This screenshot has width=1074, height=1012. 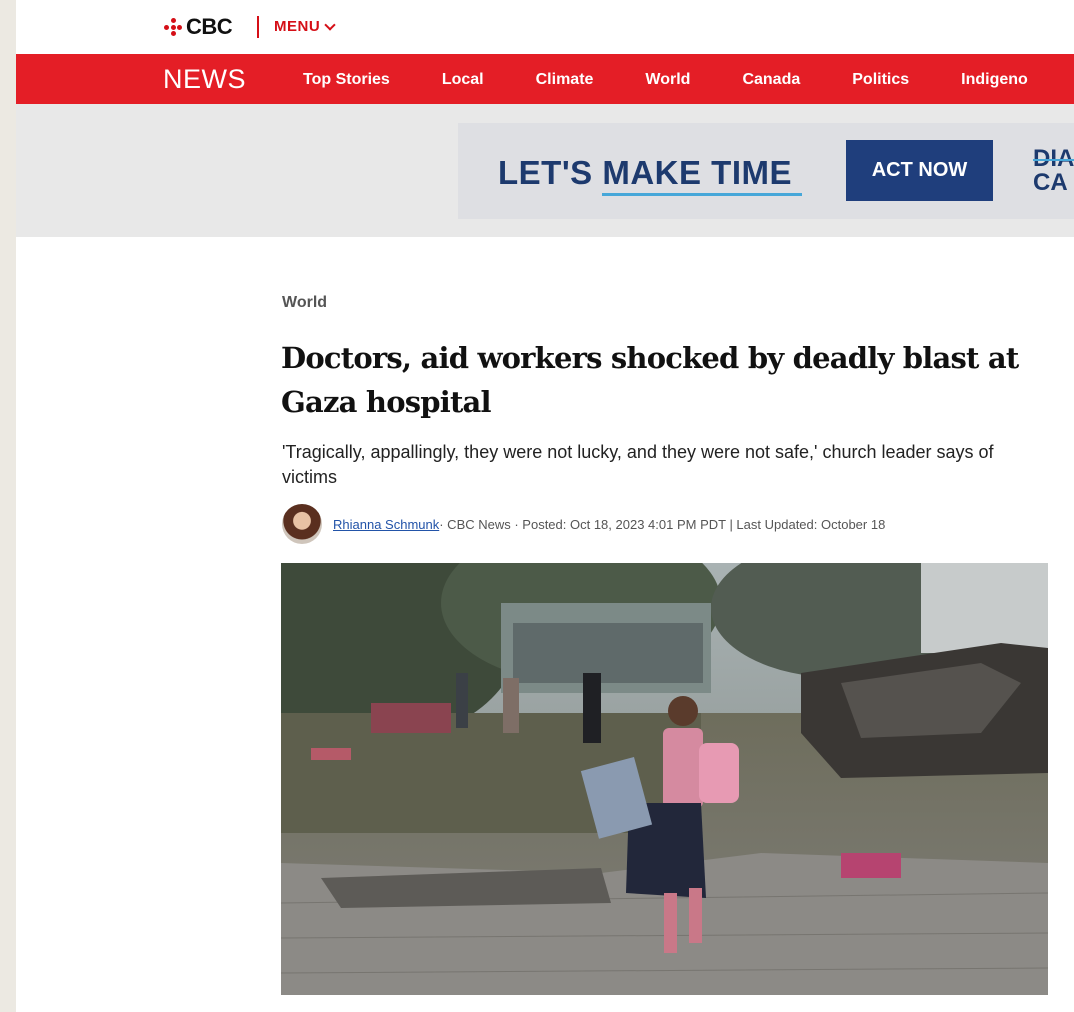 I want to click on ad-banner: LET'S MAKE TIME ACT NOW DIA CA, so click(x=766, y=171).